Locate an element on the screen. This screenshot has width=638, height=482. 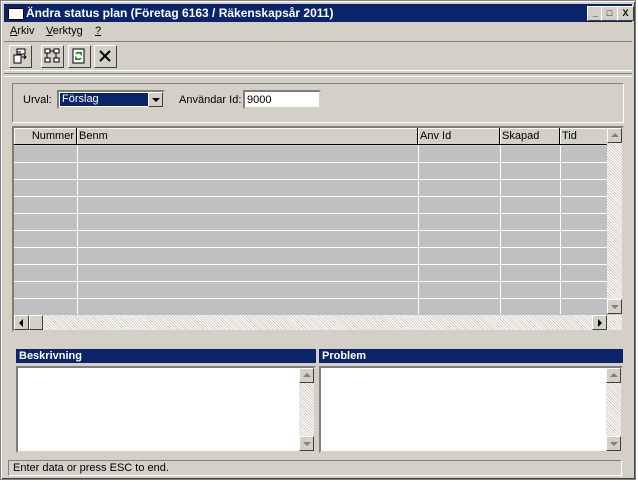
close-button: X is located at coordinates (625, 13).